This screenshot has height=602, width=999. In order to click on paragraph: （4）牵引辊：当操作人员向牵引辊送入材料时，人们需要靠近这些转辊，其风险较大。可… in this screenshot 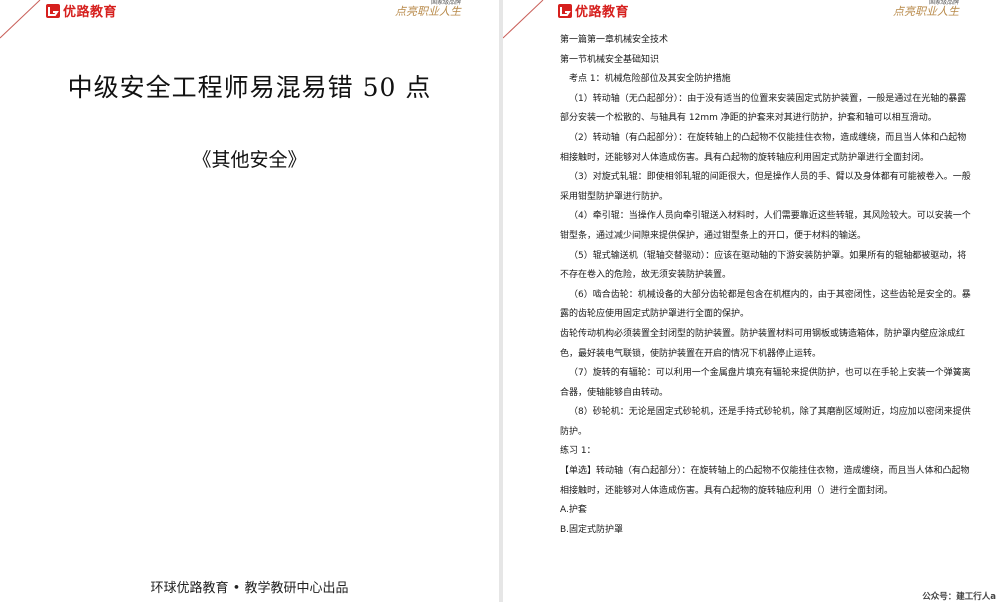, I will do `click(765, 226)`.